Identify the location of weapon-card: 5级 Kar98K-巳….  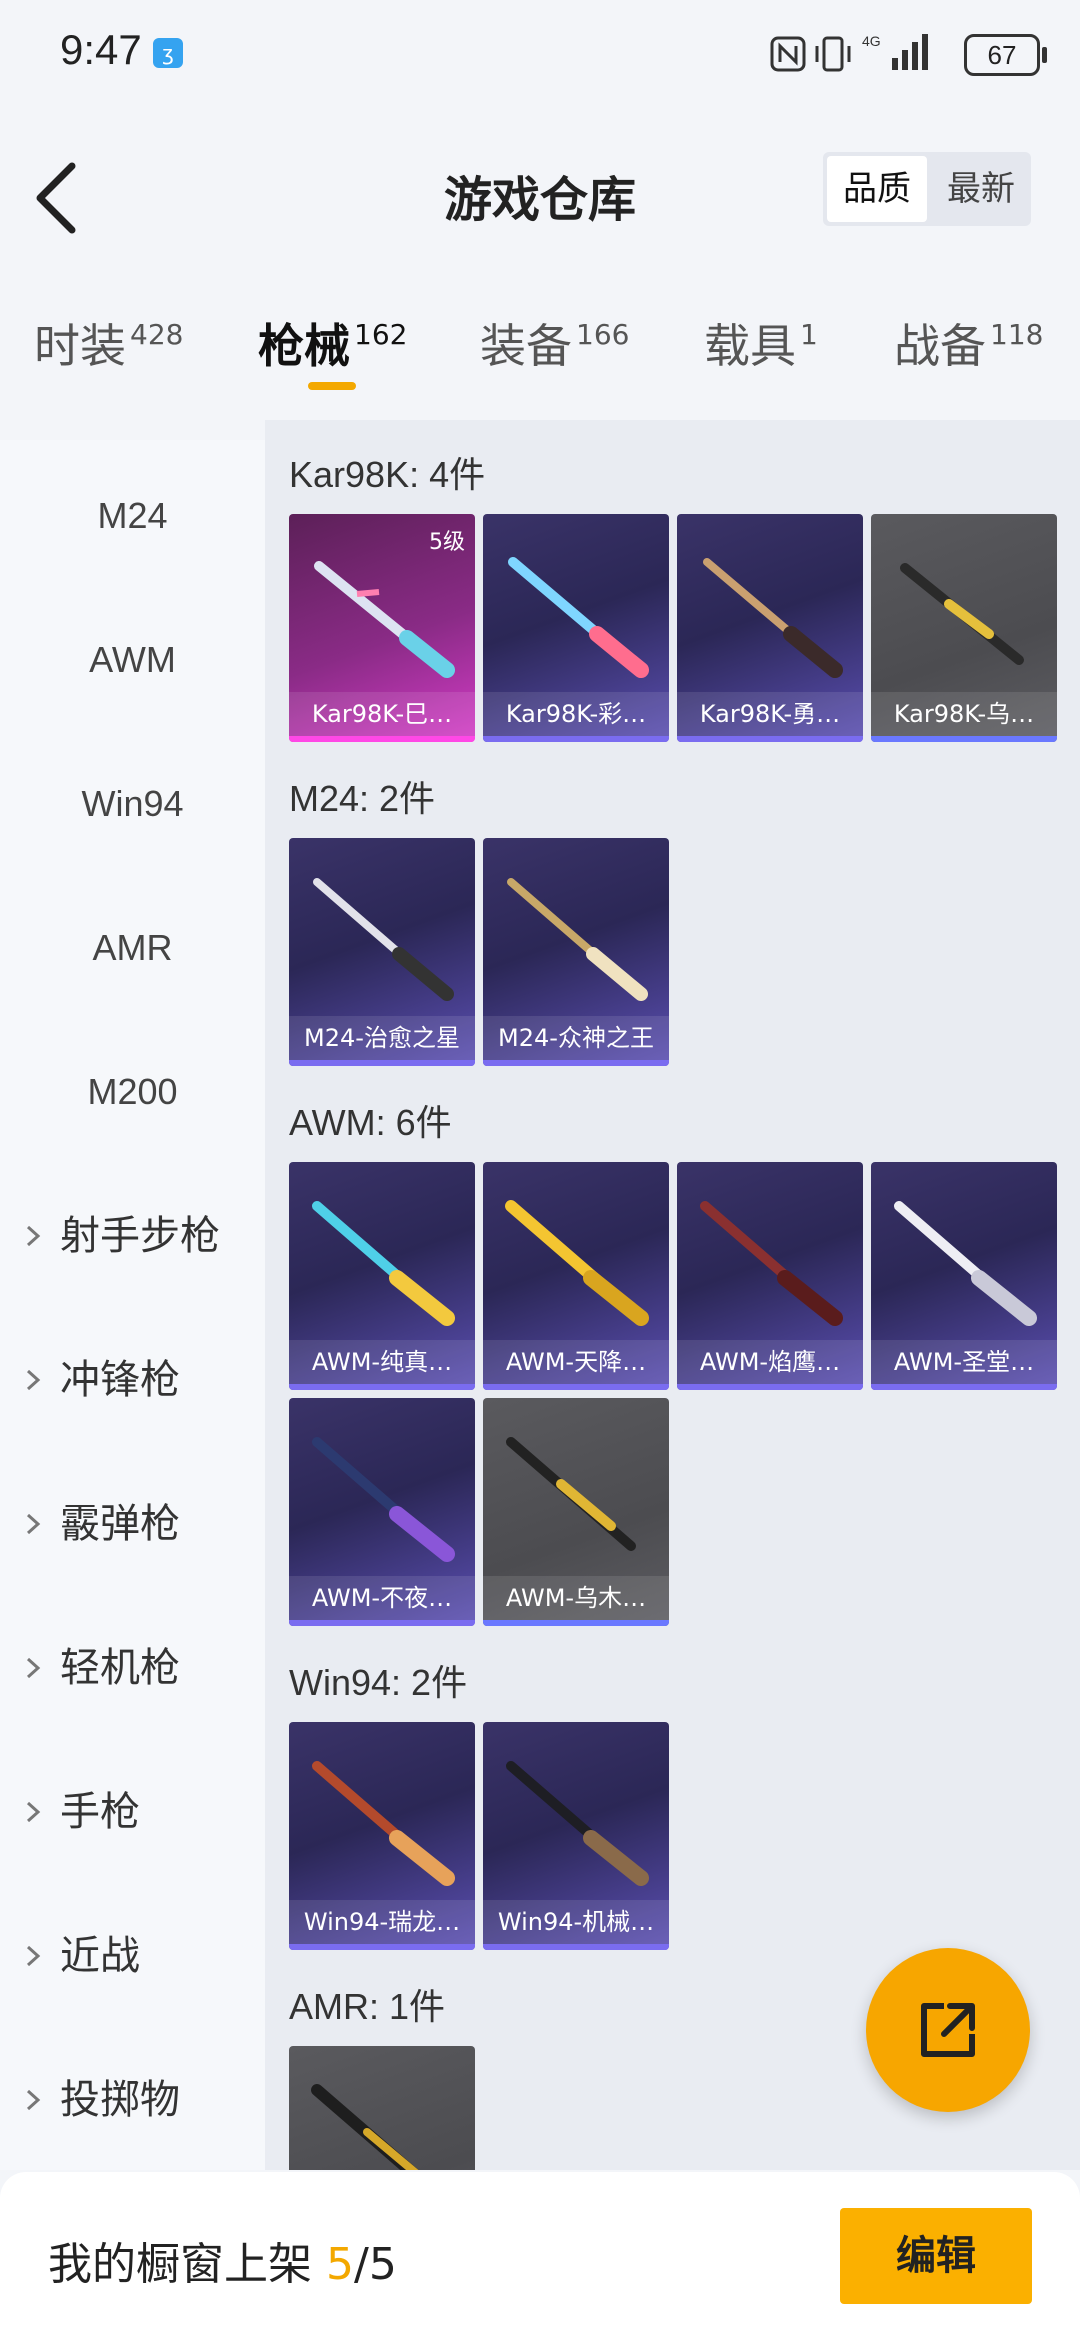
(382, 628).